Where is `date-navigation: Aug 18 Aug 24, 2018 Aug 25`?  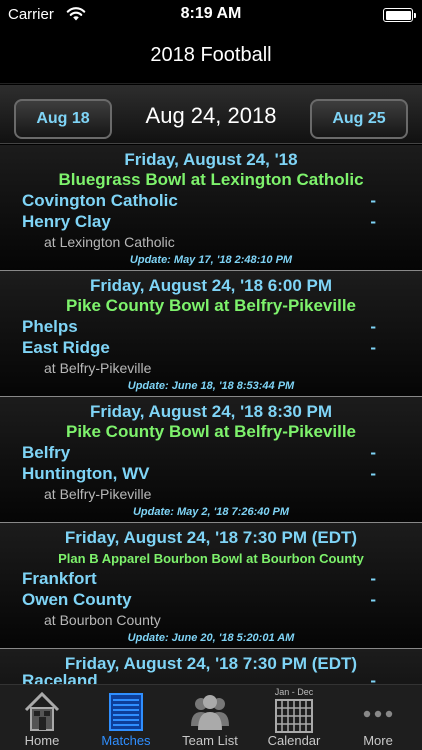 date-navigation: Aug 18 Aug 24, 2018 Aug 25 is located at coordinates (211, 114).